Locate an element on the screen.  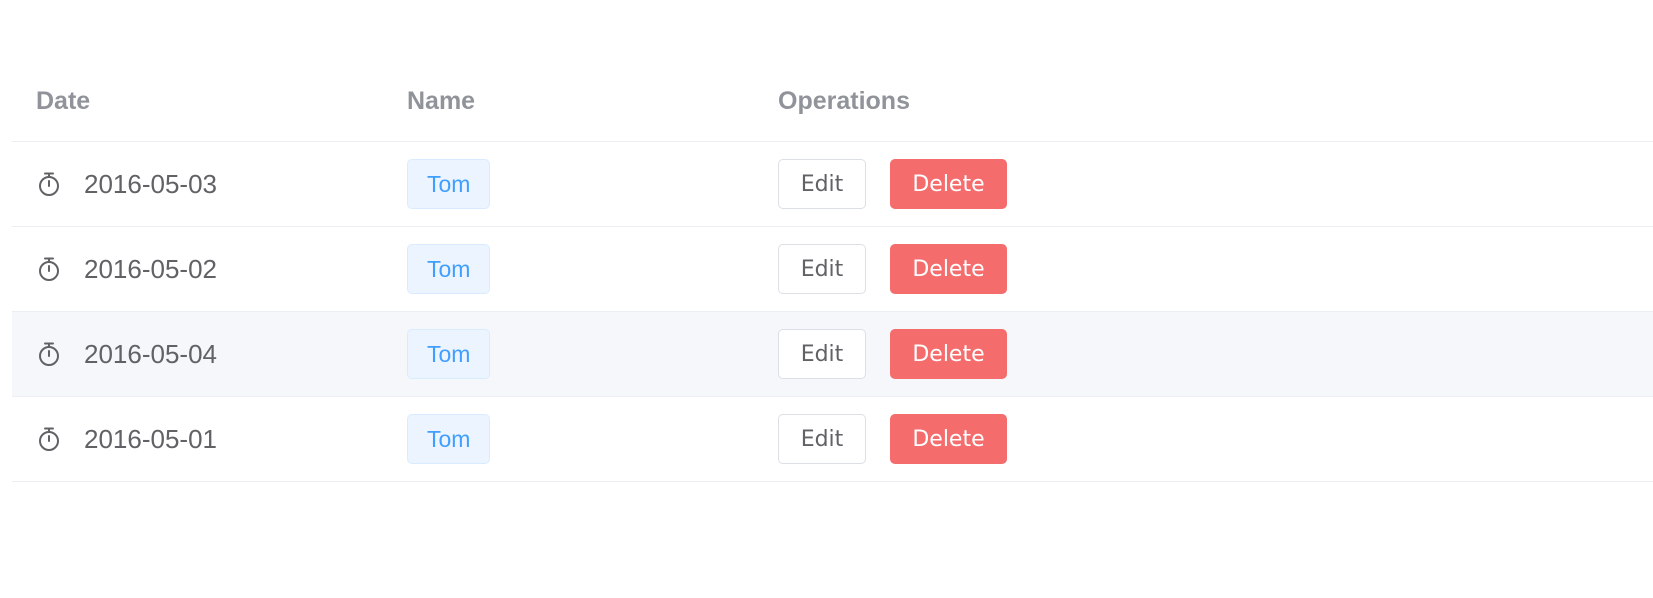
column-header-label: Name is located at coordinates (441, 101).